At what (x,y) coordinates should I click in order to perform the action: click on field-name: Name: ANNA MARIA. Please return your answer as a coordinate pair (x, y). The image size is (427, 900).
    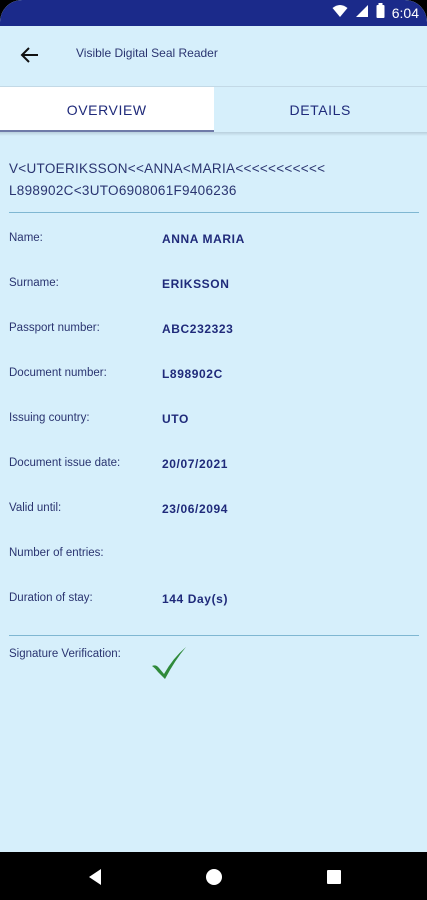
    Looking at the image, I should click on (214, 248).